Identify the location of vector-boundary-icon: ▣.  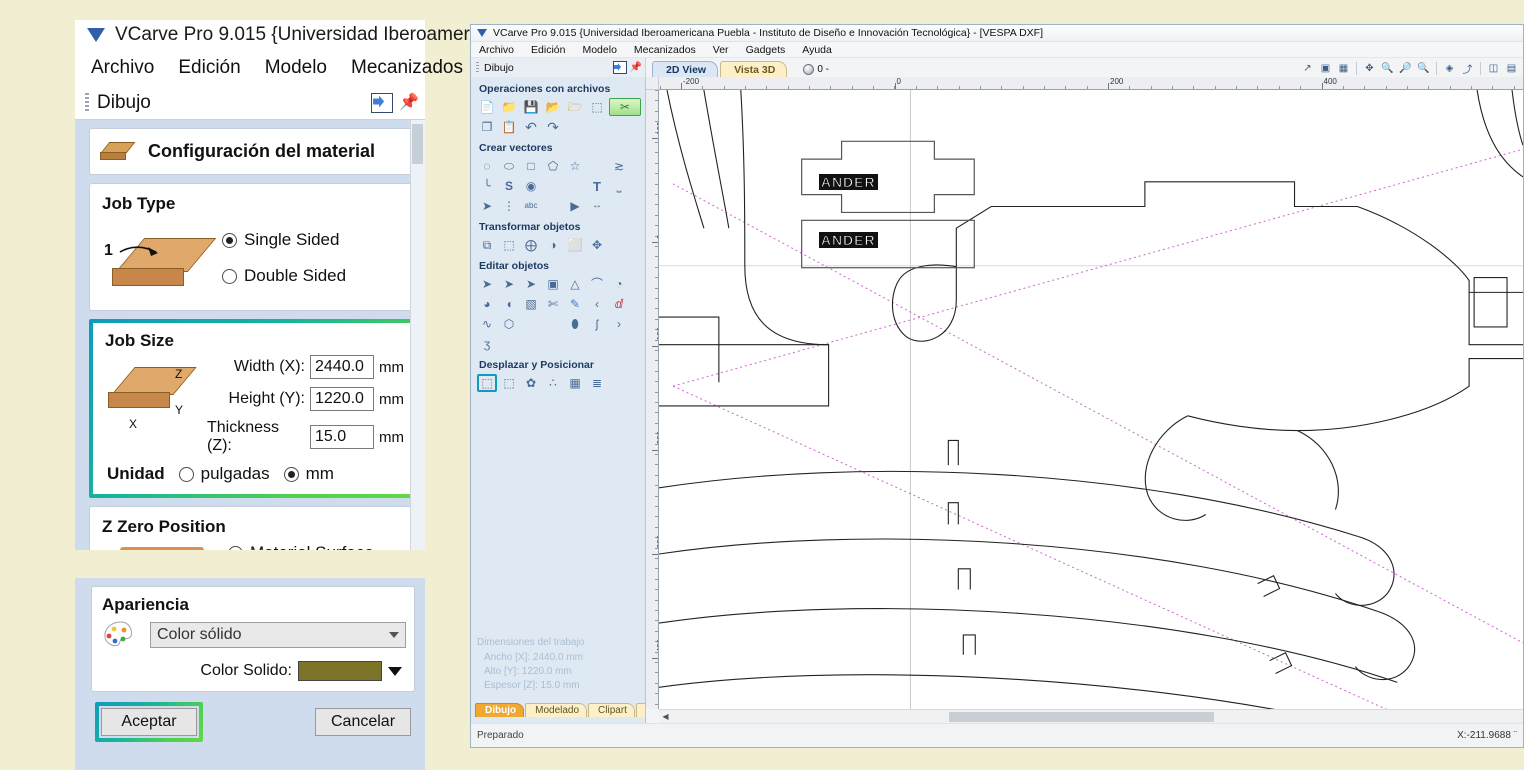
(553, 284).